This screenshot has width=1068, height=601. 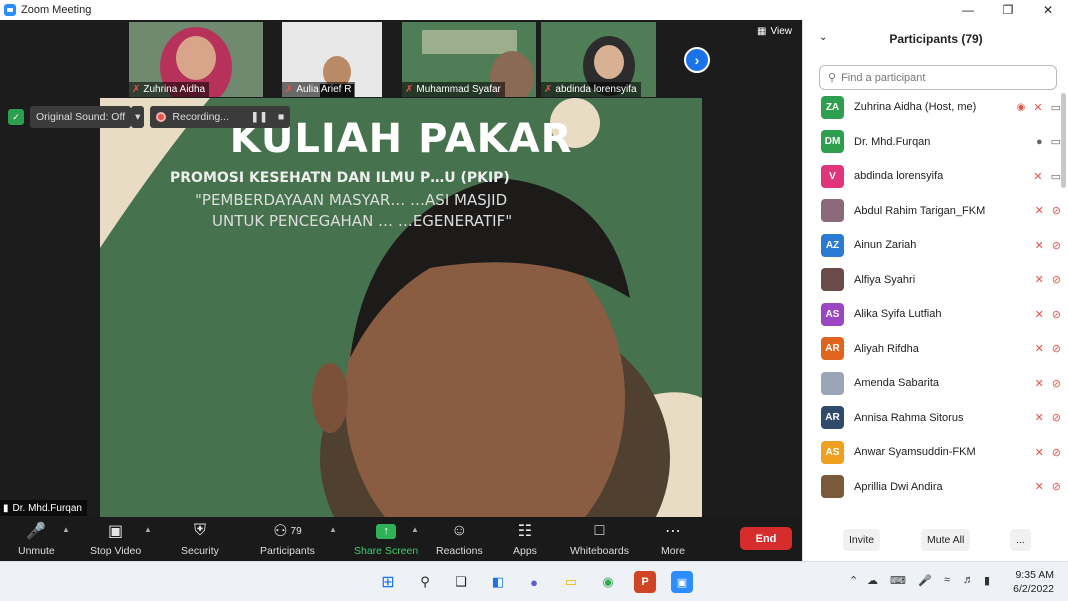 I want to click on search-icon: ⚲, so click(x=425, y=582).